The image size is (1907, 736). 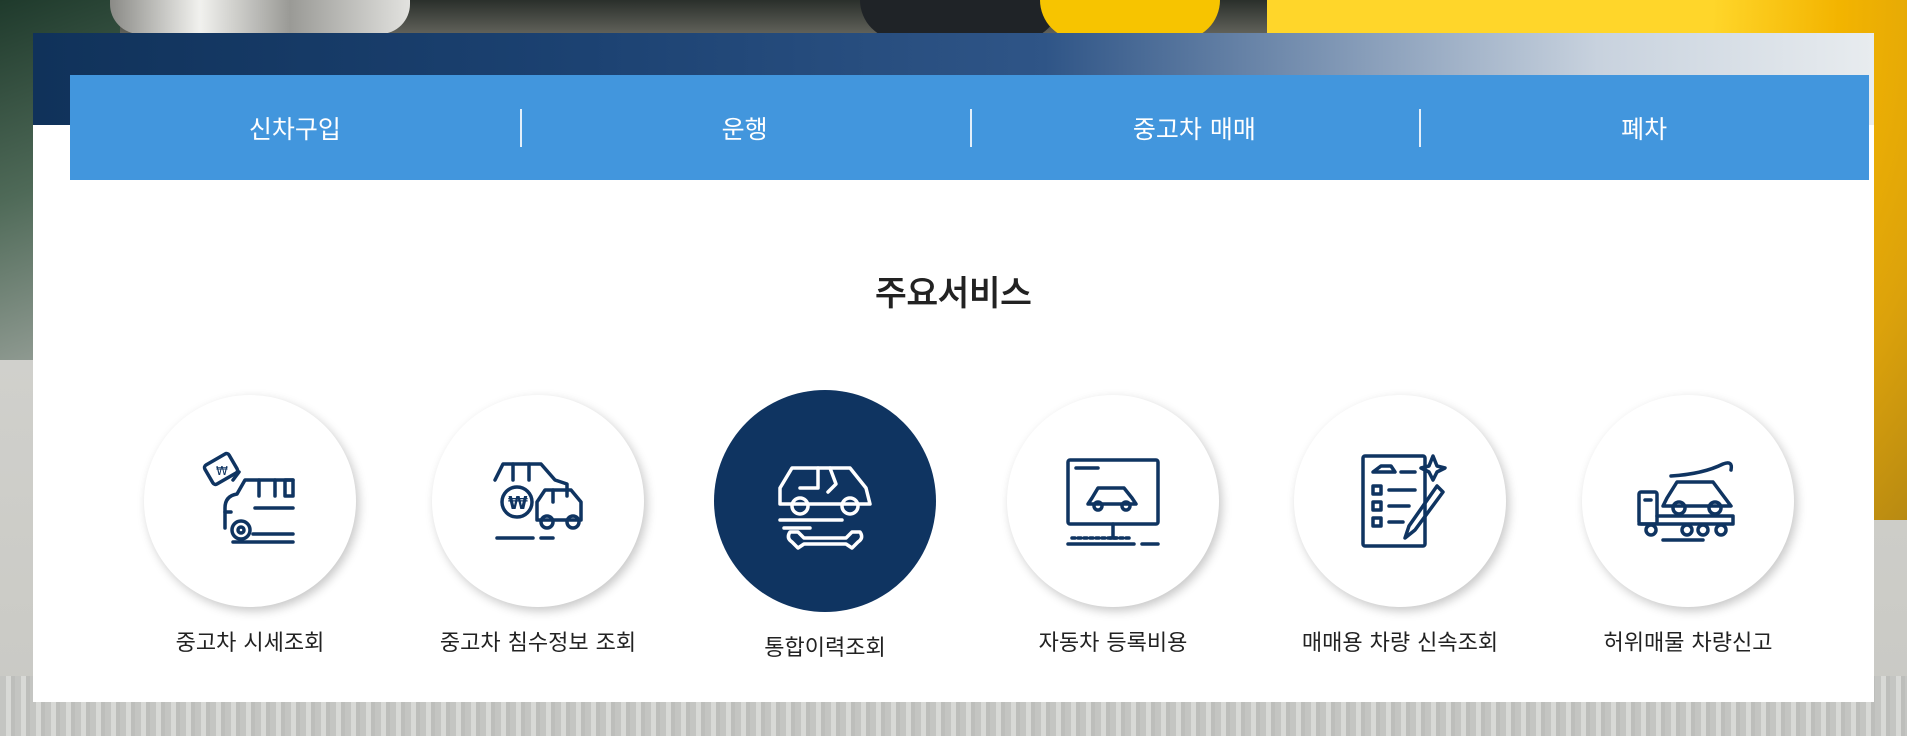 What do you see at coordinates (953, 294) in the screenshot?
I see `section-title: 주요서비스` at bounding box center [953, 294].